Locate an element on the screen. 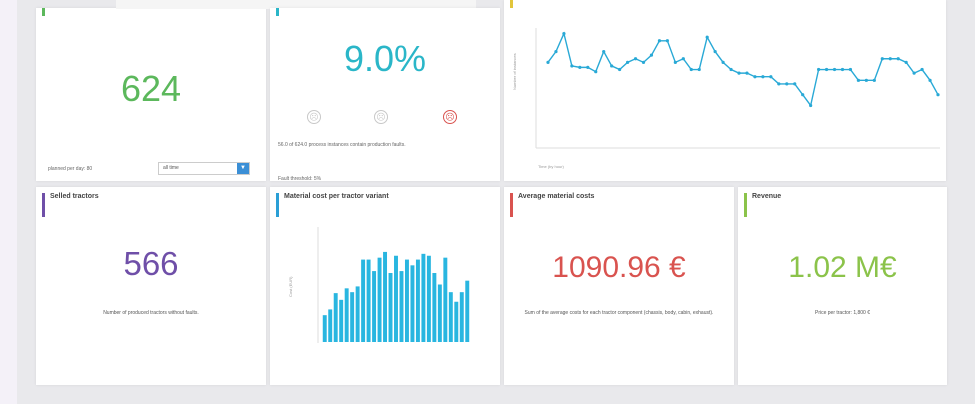 This screenshot has width=975, height=404. chevron-down-icon: ▼ is located at coordinates (243, 168).